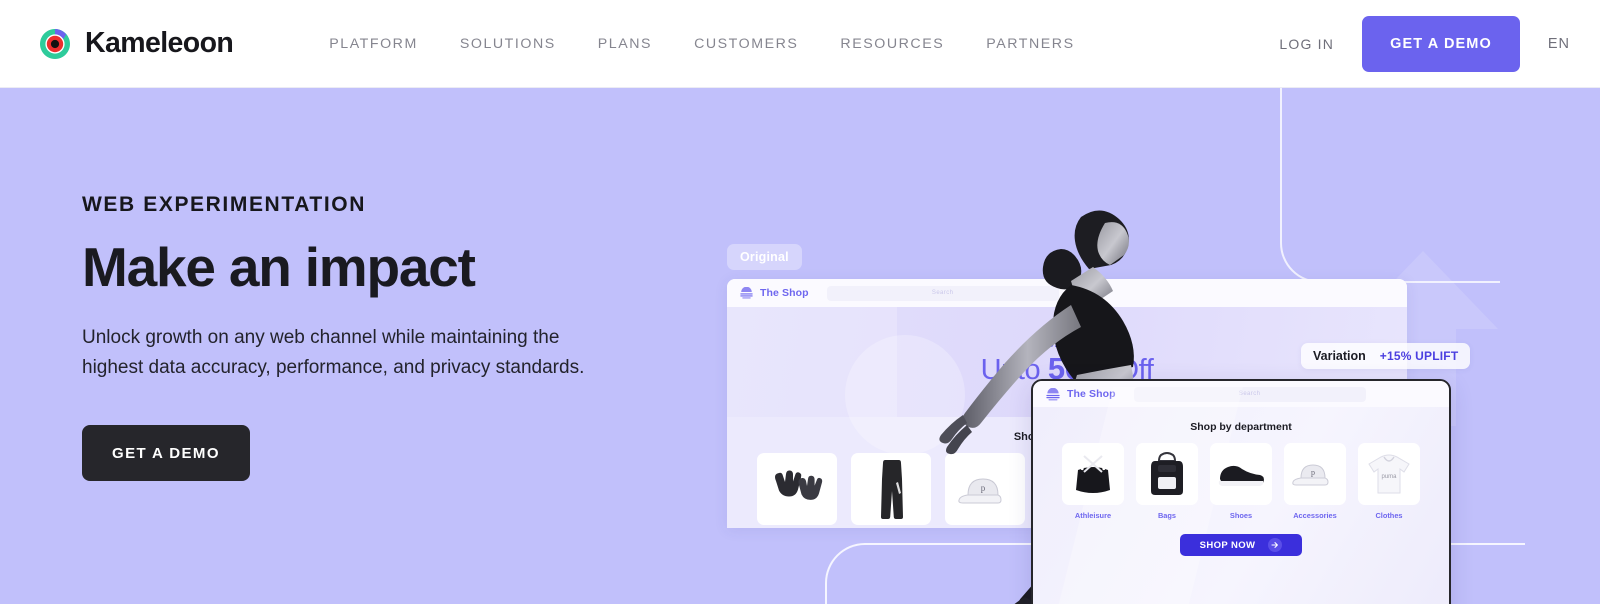 The height and width of the screenshot is (604, 1600). What do you see at coordinates (373, 44) in the screenshot?
I see `nav-item-platform: PLATFORM` at bounding box center [373, 44].